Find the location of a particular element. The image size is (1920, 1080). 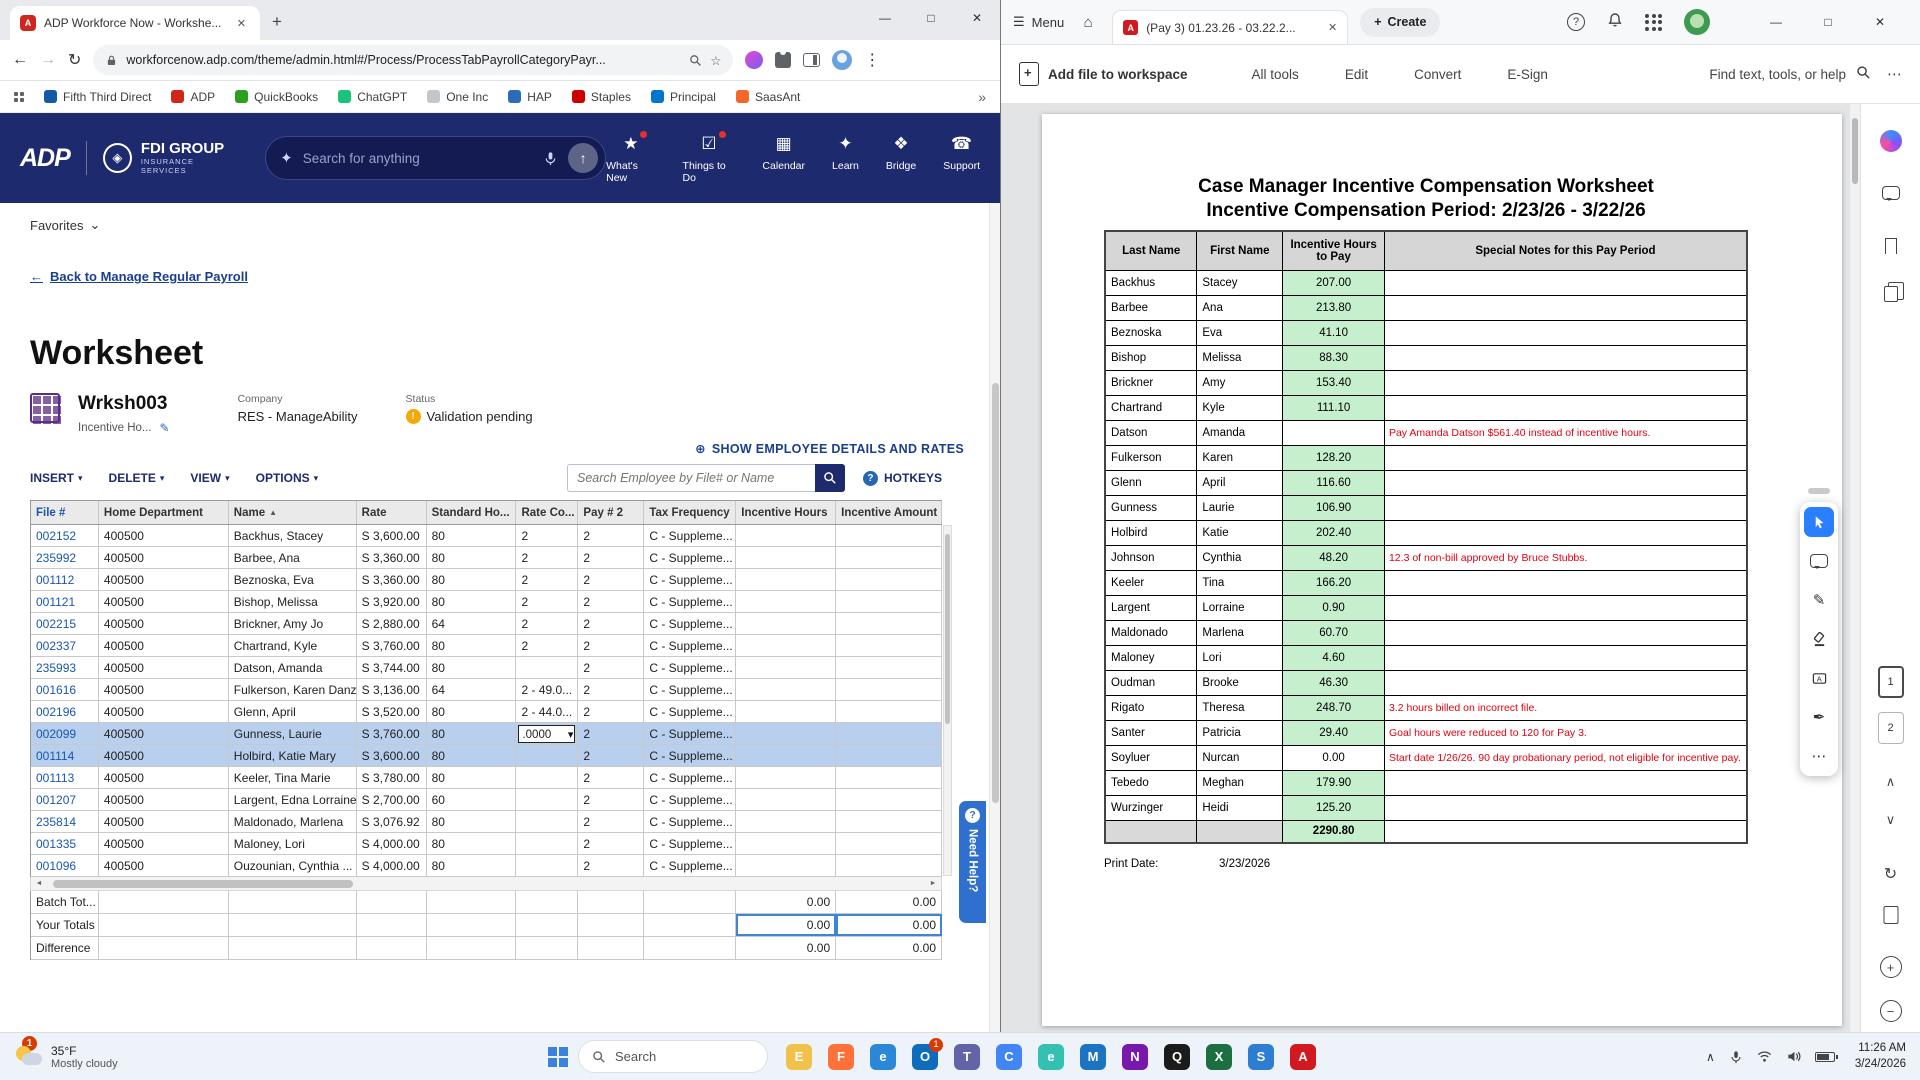

taskbar-app-icon: N is located at coordinates (1135, 1057).